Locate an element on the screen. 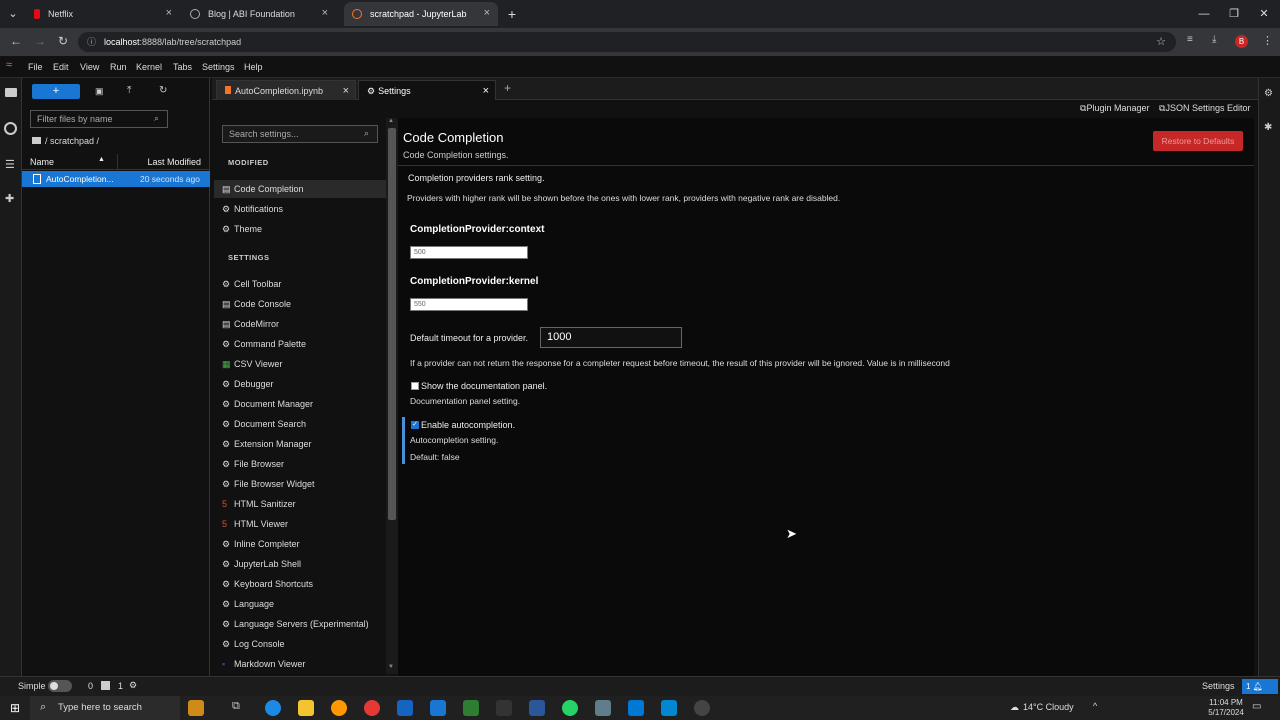  column-name: Name is located at coordinates (42, 162).